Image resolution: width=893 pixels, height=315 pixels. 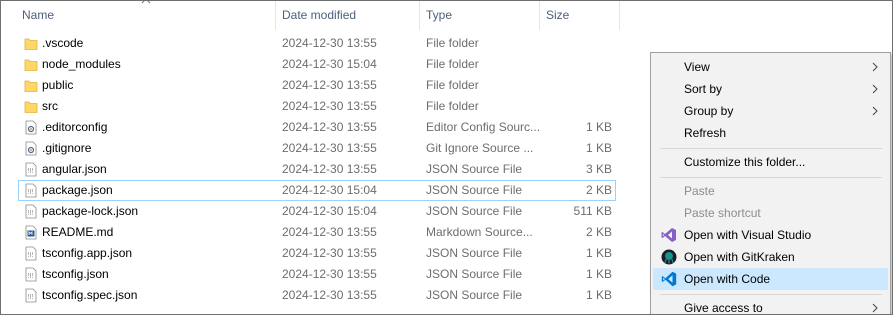 What do you see at coordinates (770, 111) in the screenshot?
I see `menu-item-group-by: Group by` at bounding box center [770, 111].